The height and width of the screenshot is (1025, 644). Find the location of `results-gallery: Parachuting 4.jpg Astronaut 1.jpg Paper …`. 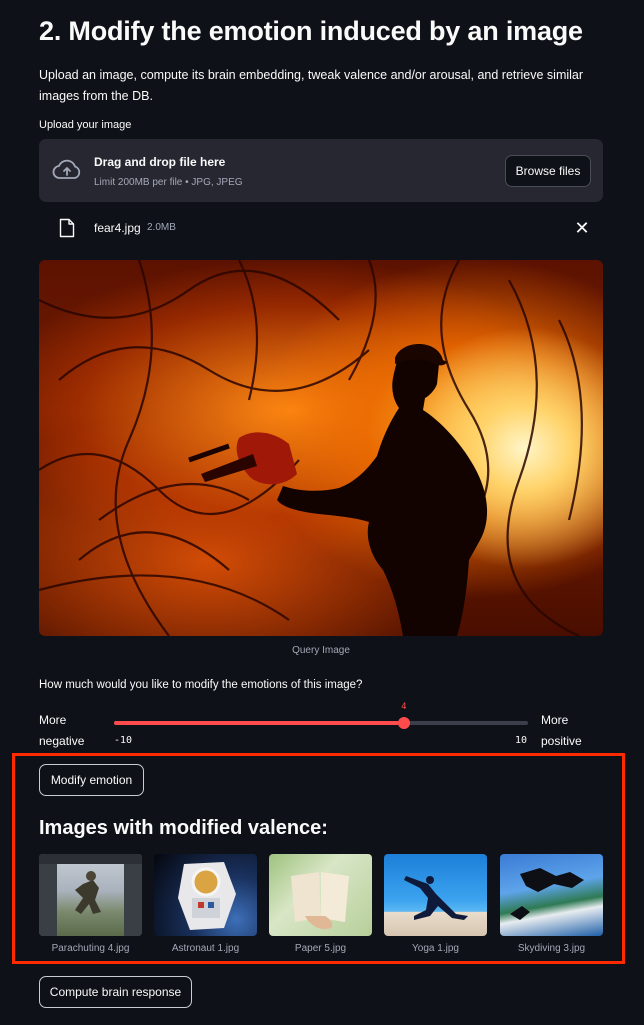

results-gallery: Parachuting 4.jpg Astronaut 1.jpg Paper … is located at coordinates (321, 906).